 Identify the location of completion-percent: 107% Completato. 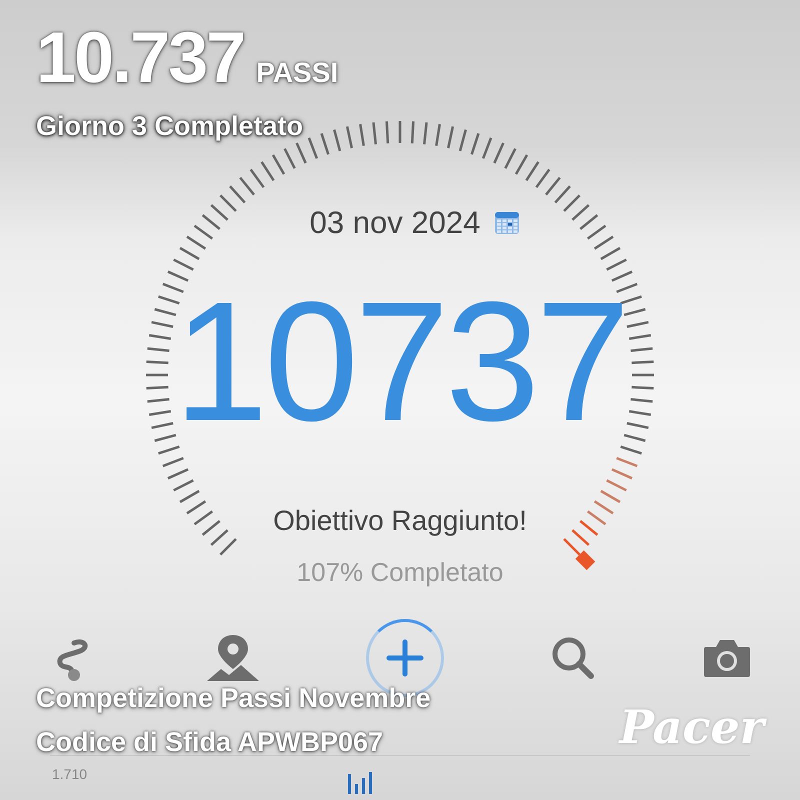
(400, 572).